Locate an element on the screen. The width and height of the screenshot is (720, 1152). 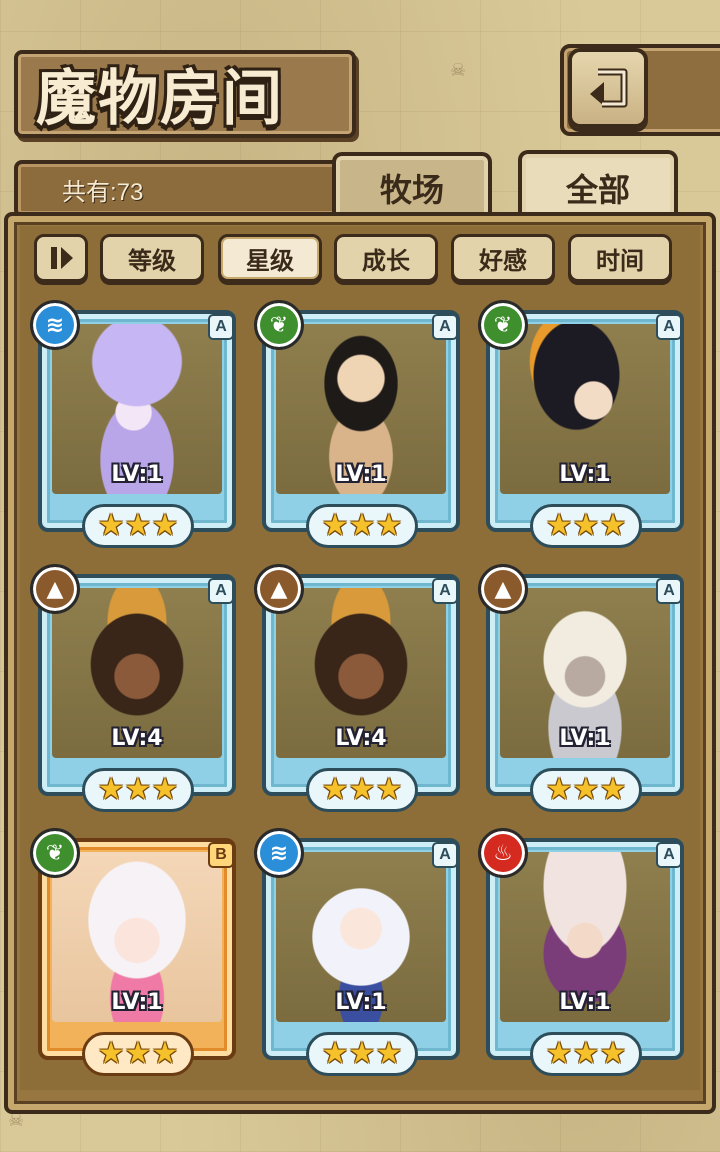
monster-card: LV:1 ★ ★ ★ ❦ B is located at coordinates (137, 958).